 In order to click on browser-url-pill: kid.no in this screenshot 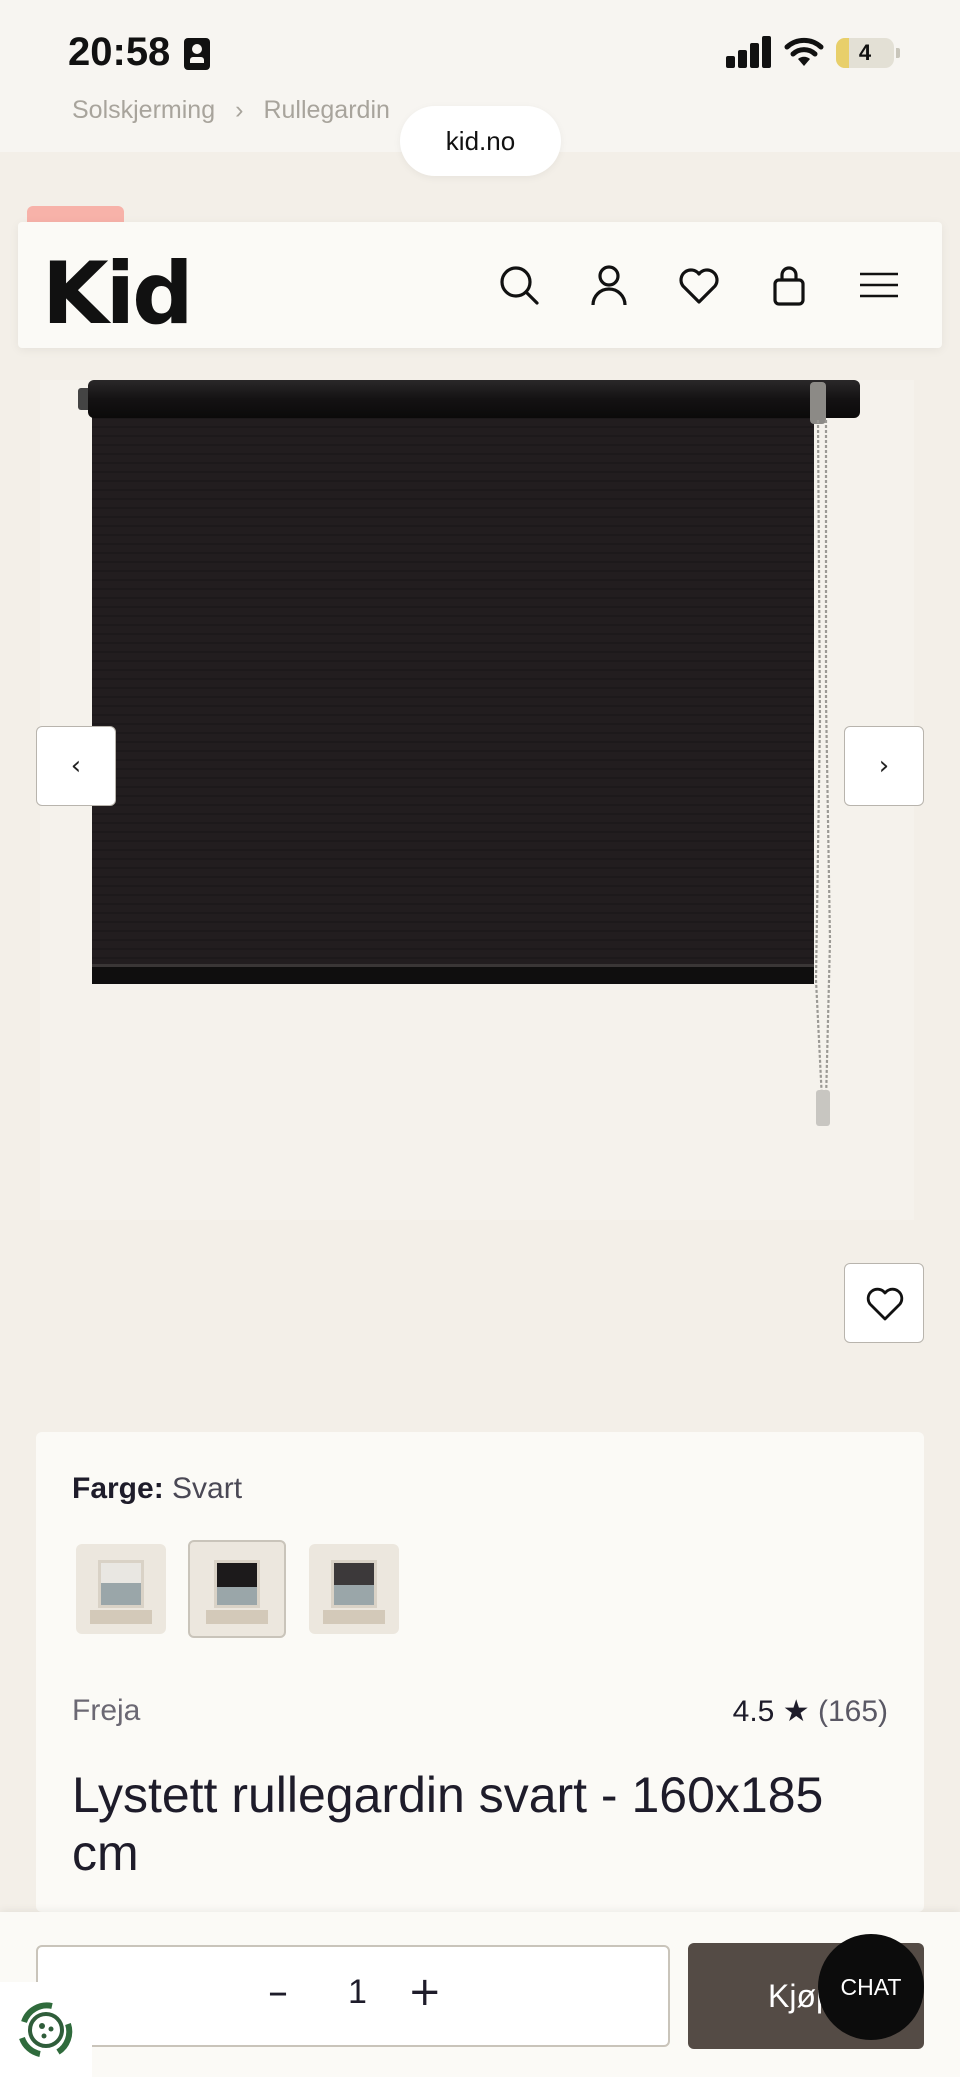, I will do `click(480, 141)`.